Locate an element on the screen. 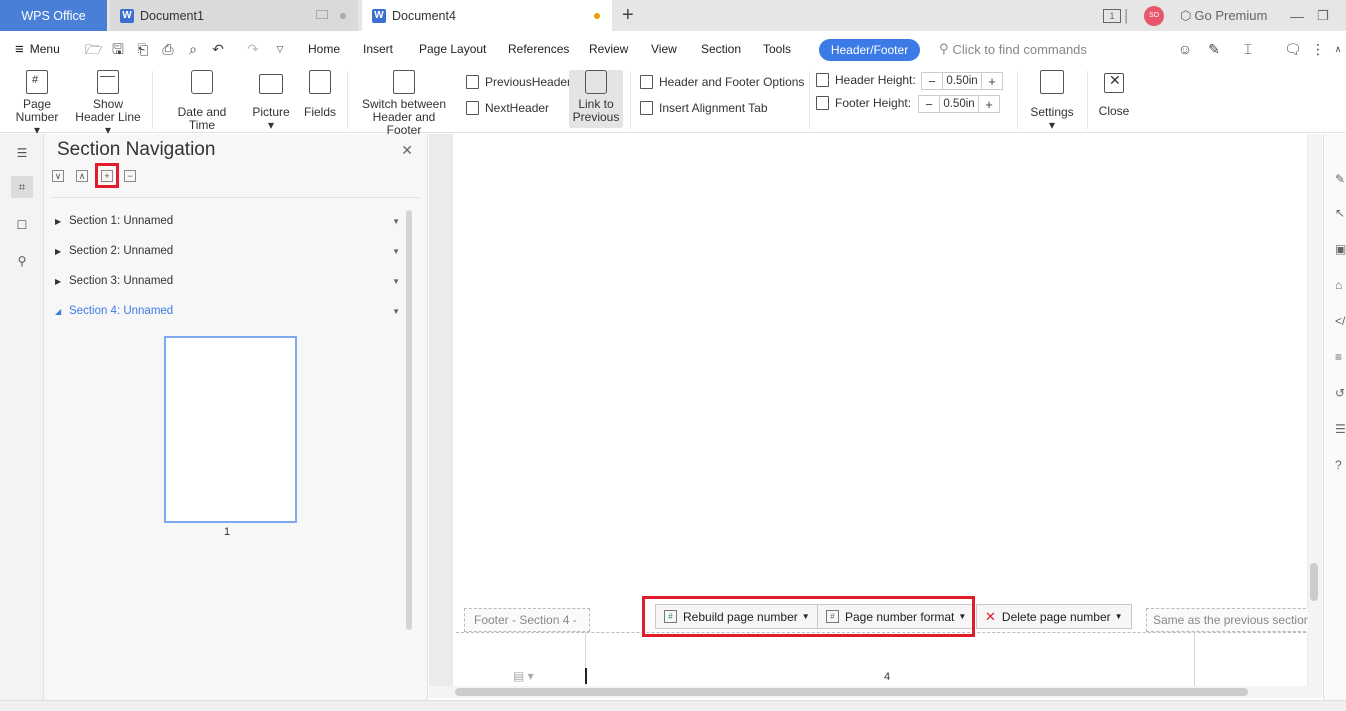  header-footer-options-button: Header and Footer Options is located at coordinates (722, 82).